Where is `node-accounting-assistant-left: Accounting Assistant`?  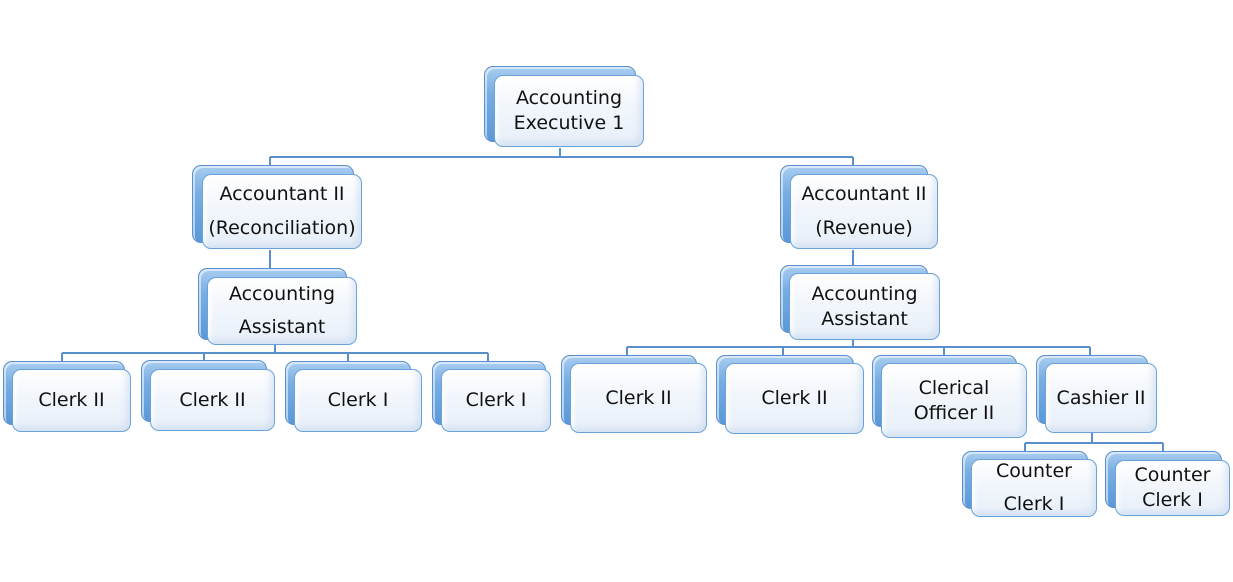
node-accounting-assistant-left: Accounting Assistant is located at coordinates (278, 307).